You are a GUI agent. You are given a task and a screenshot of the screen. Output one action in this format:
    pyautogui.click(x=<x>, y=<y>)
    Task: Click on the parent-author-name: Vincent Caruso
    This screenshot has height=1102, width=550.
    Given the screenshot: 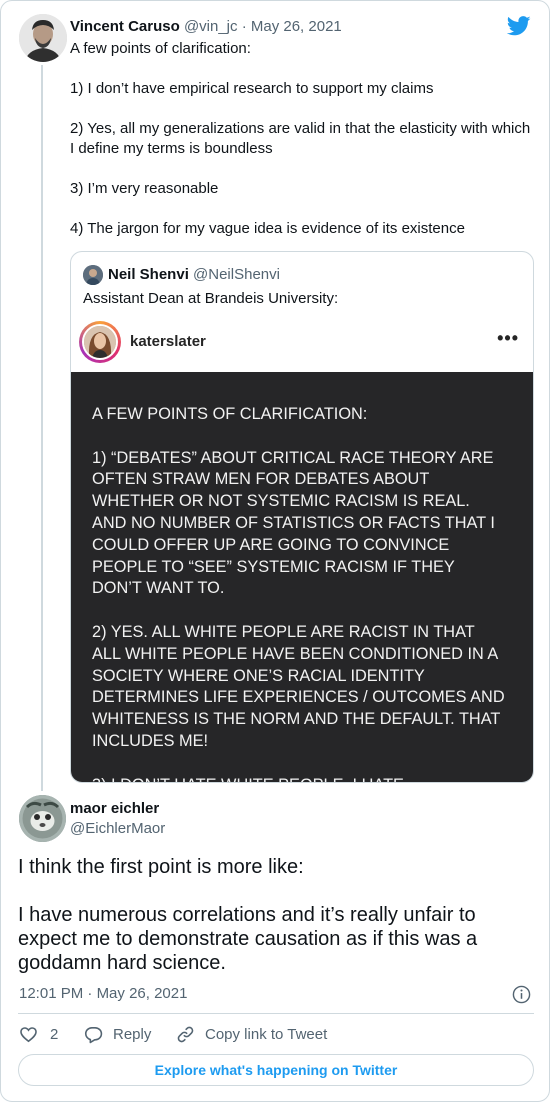 What is the action you would take?
    pyautogui.click(x=125, y=26)
    